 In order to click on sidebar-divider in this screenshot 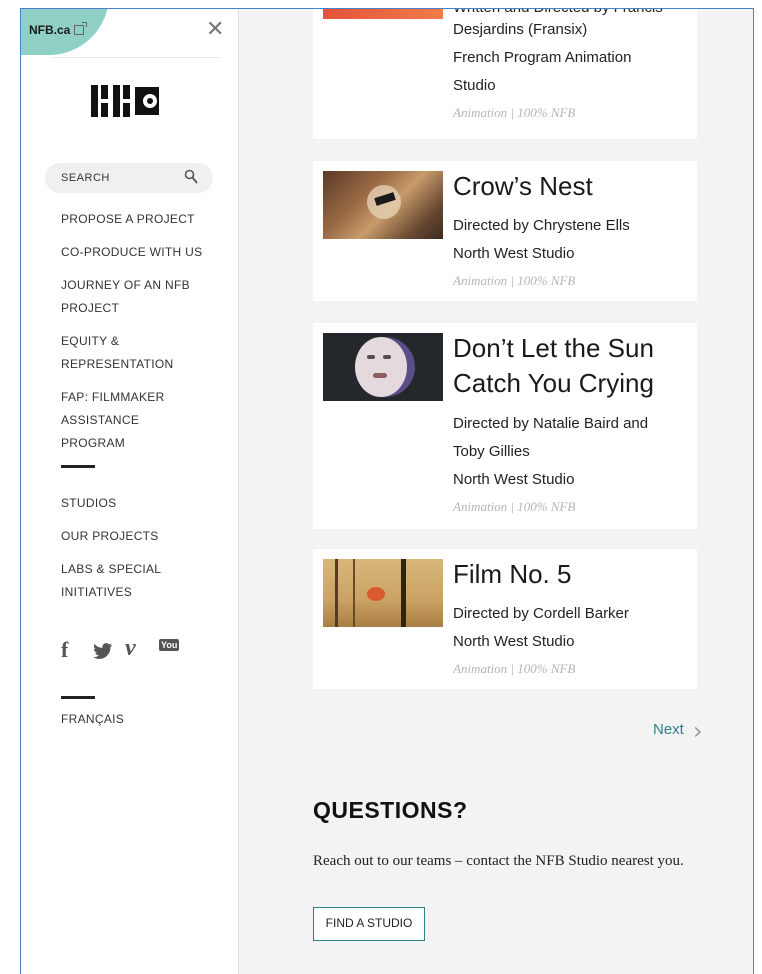, I will do `click(136, 57)`.